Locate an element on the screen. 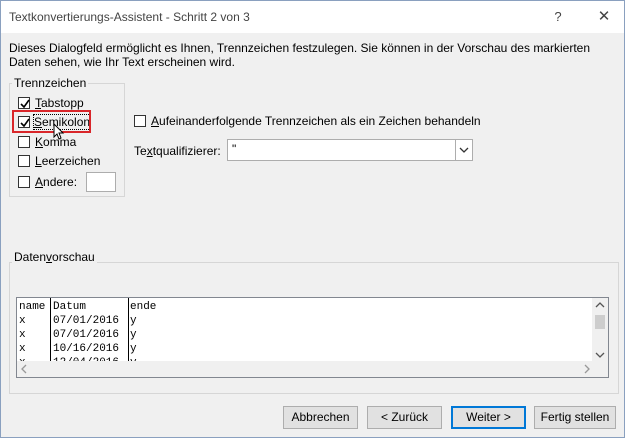  tabstopp-checkbox is located at coordinates (24, 103).